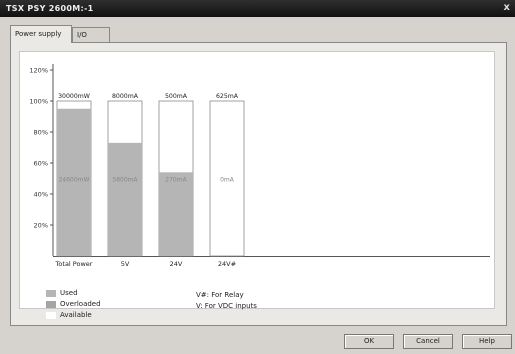  What do you see at coordinates (76, 315) in the screenshot?
I see `legend-label-available: Available` at bounding box center [76, 315].